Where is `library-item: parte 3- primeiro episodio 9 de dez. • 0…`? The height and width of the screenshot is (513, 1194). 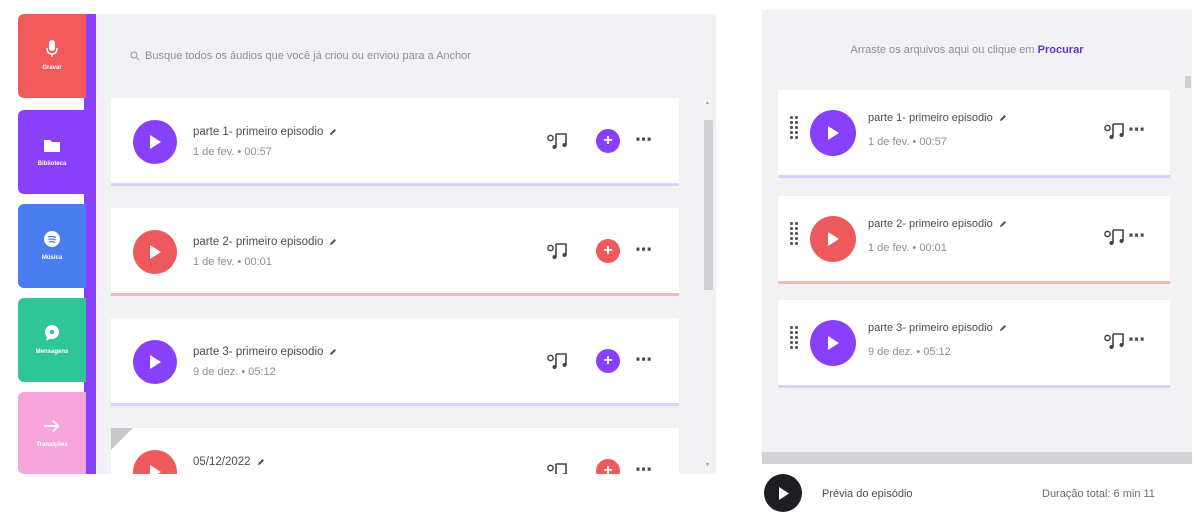 library-item: parte 3- primeiro episodio 9 de dez. • 0… is located at coordinates (395, 362).